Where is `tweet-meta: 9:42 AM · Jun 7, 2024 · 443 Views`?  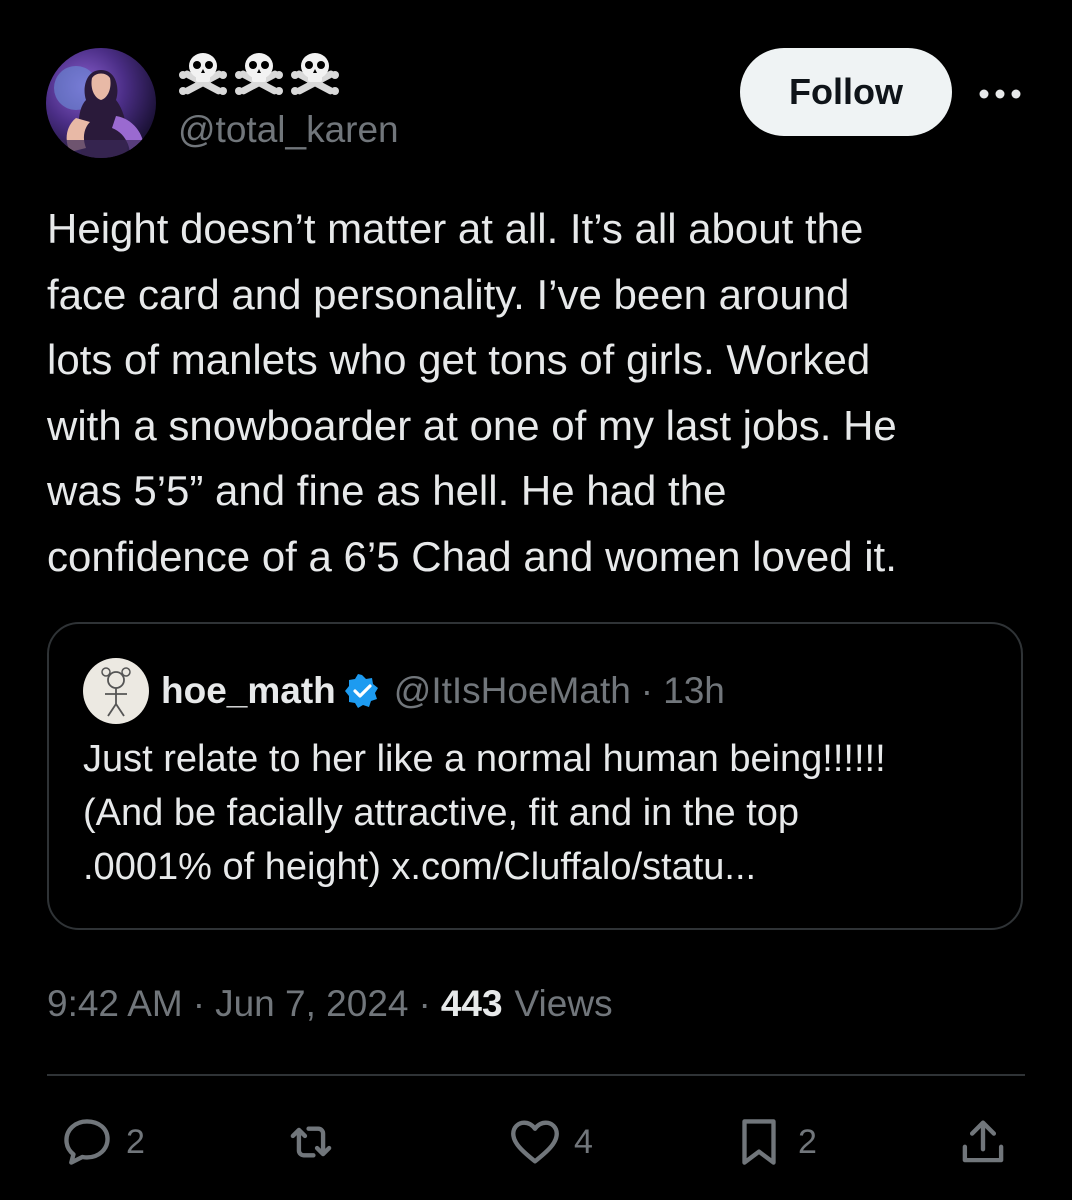
tweet-meta: 9:42 AM · Jun 7, 2024 · 443 Views is located at coordinates (330, 1004).